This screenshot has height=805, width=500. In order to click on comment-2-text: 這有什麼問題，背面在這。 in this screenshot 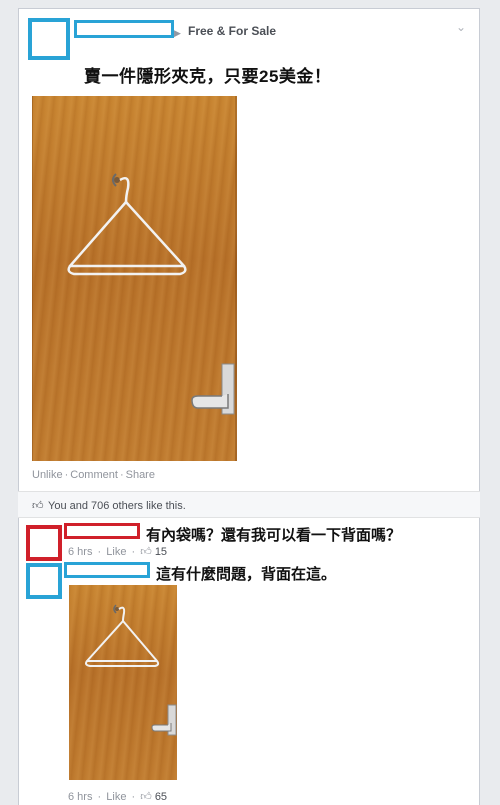, I will do `click(246, 574)`.